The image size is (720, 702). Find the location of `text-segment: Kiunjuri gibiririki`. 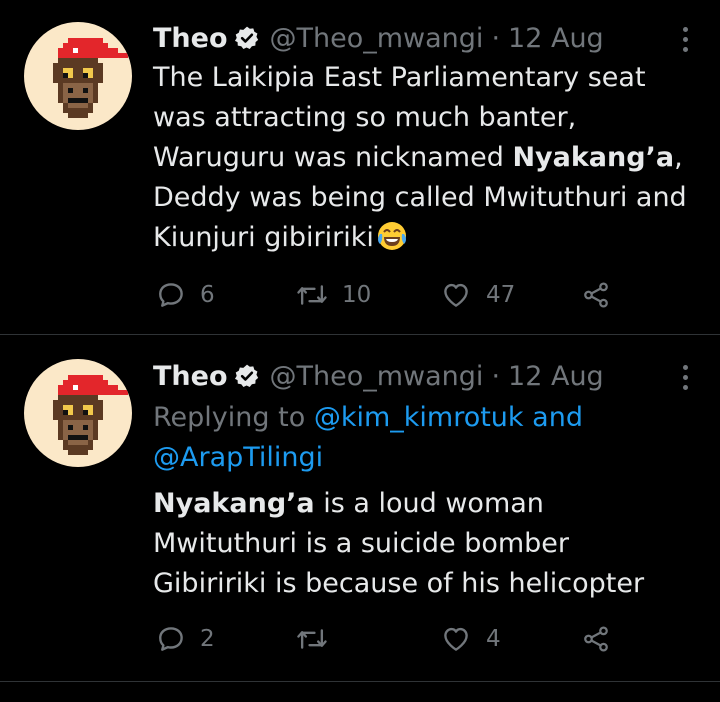

text-segment: Kiunjuri gibiririki is located at coordinates (263, 237).